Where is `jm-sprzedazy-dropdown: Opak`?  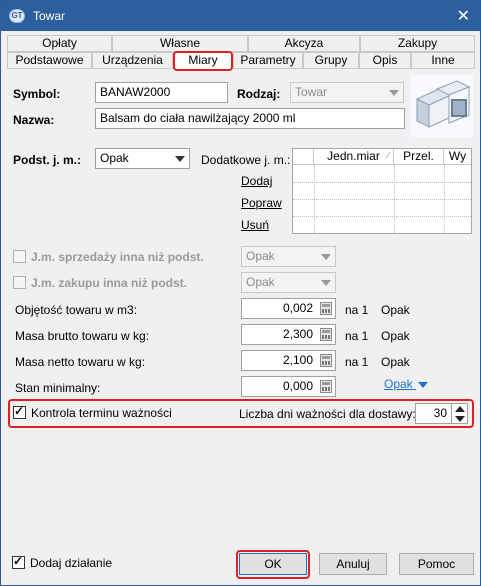 jm-sprzedazy-dropdown: Opak is located at coordinates (288, 256).